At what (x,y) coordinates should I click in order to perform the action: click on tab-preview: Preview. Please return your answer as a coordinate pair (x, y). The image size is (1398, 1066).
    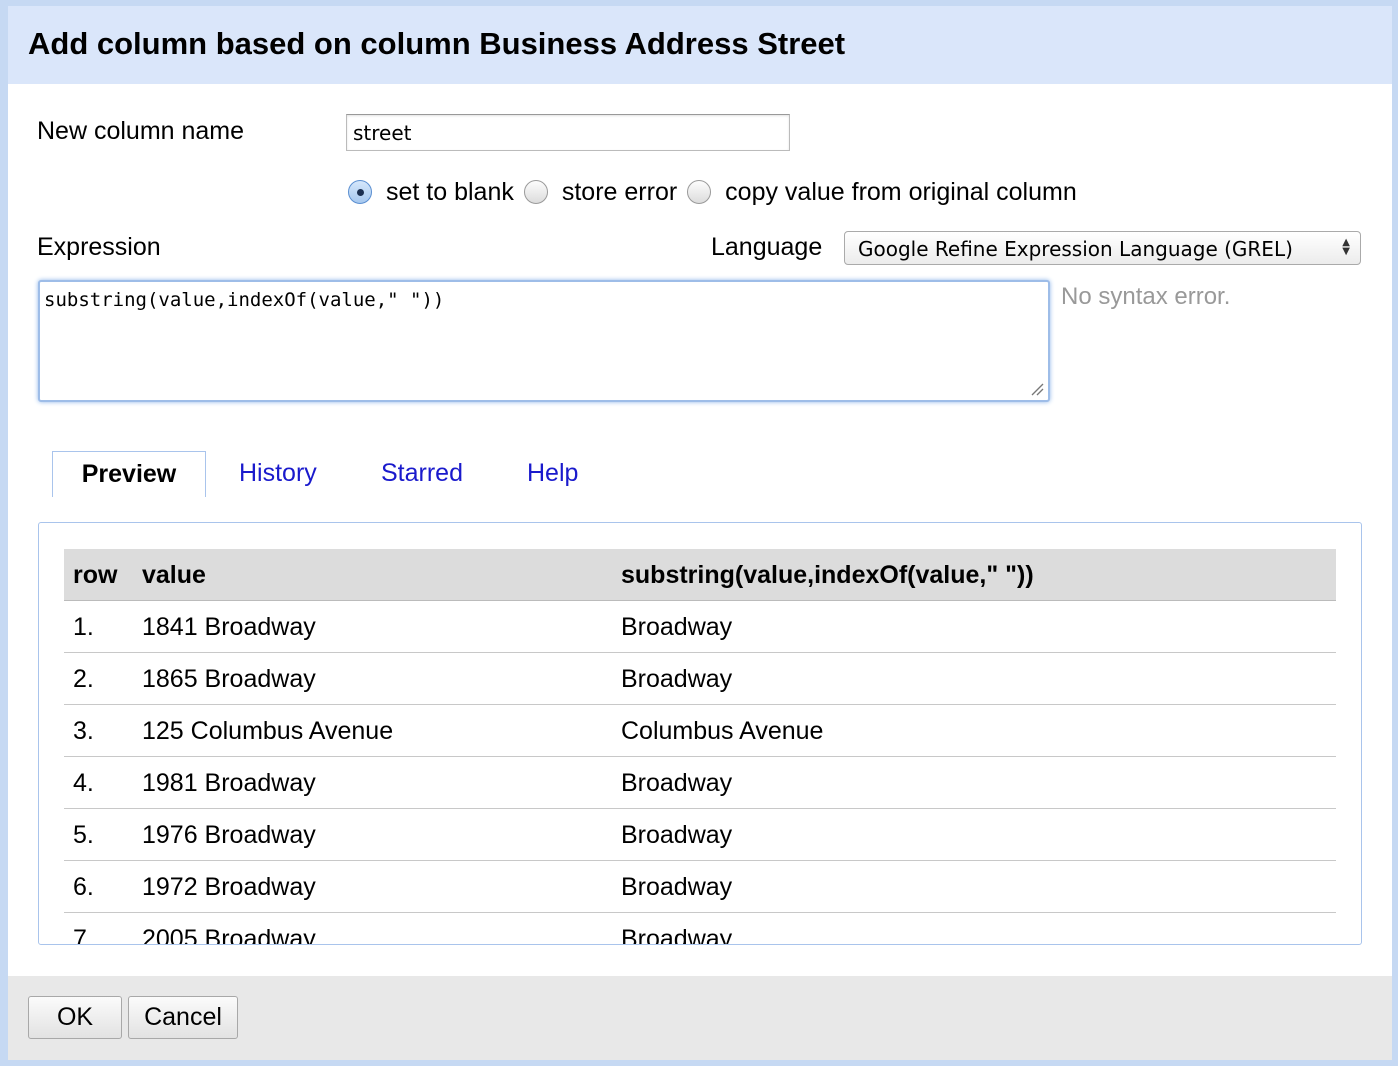
    Looking at the image, I should click on (129, 474).